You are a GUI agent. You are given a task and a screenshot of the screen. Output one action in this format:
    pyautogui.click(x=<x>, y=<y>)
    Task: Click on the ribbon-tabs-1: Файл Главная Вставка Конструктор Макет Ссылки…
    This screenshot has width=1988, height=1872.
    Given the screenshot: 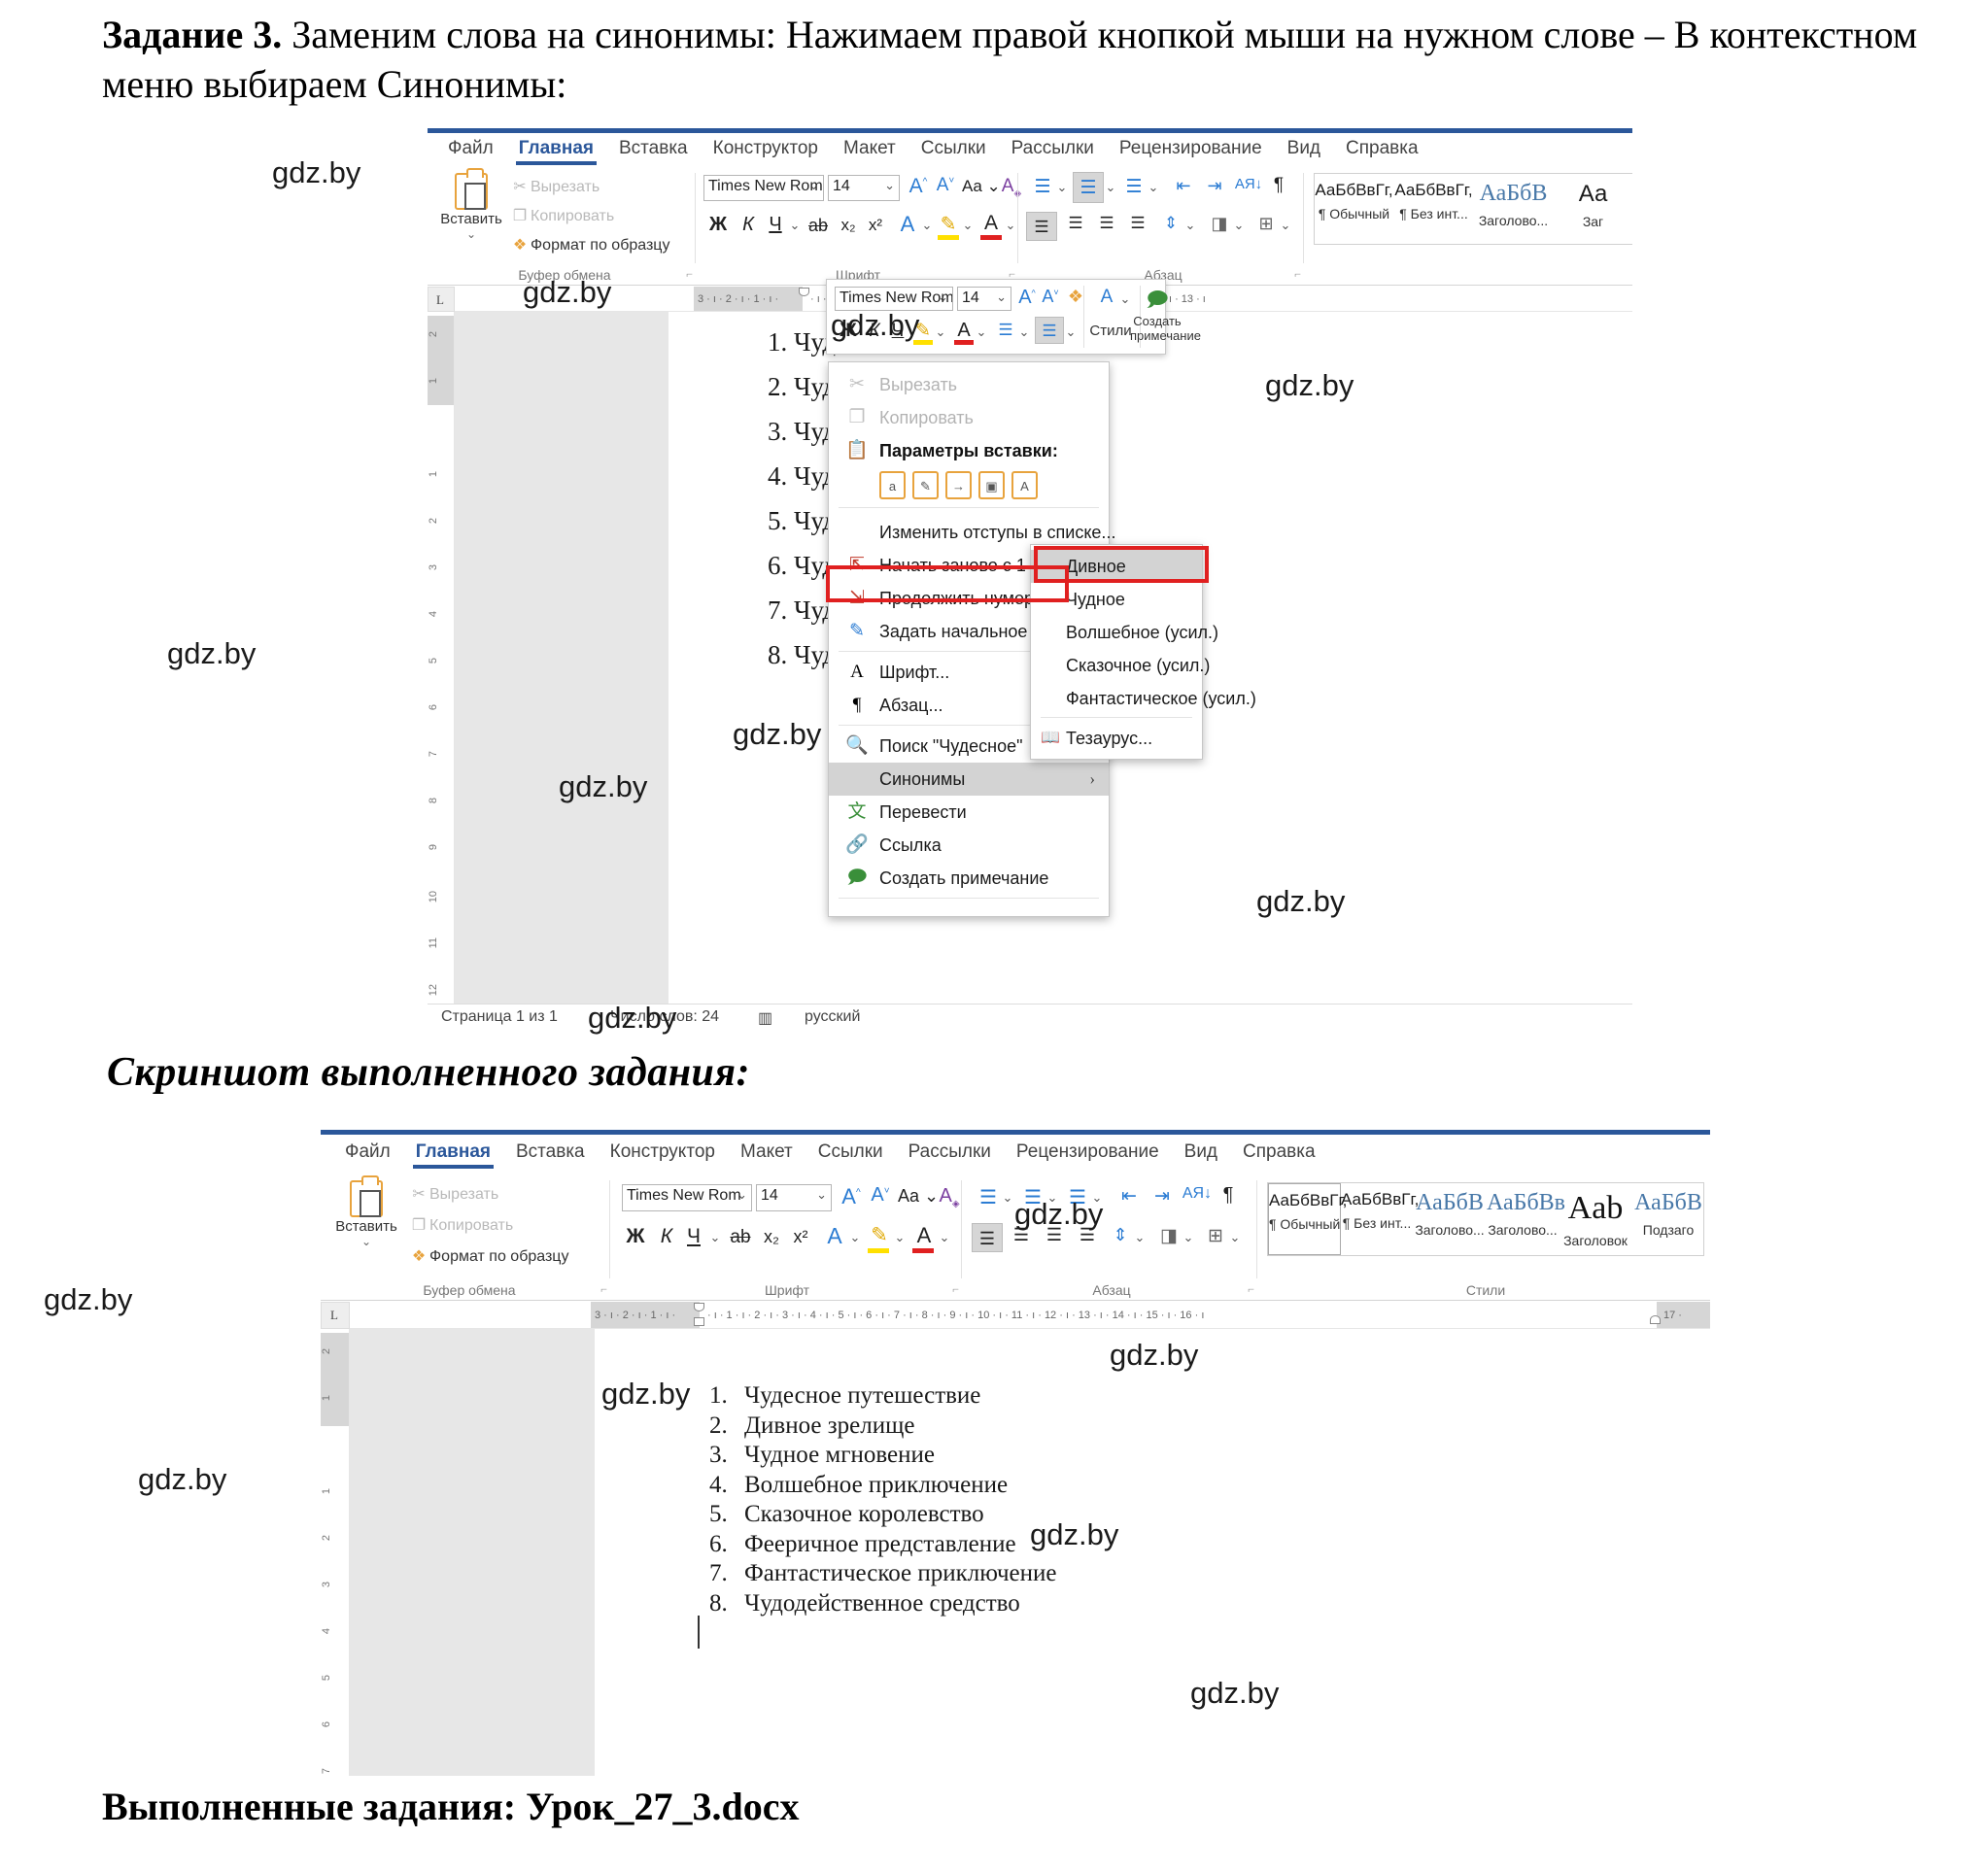 What is the action you would take?
    pyautogui.click(x=1033, y=150)
    